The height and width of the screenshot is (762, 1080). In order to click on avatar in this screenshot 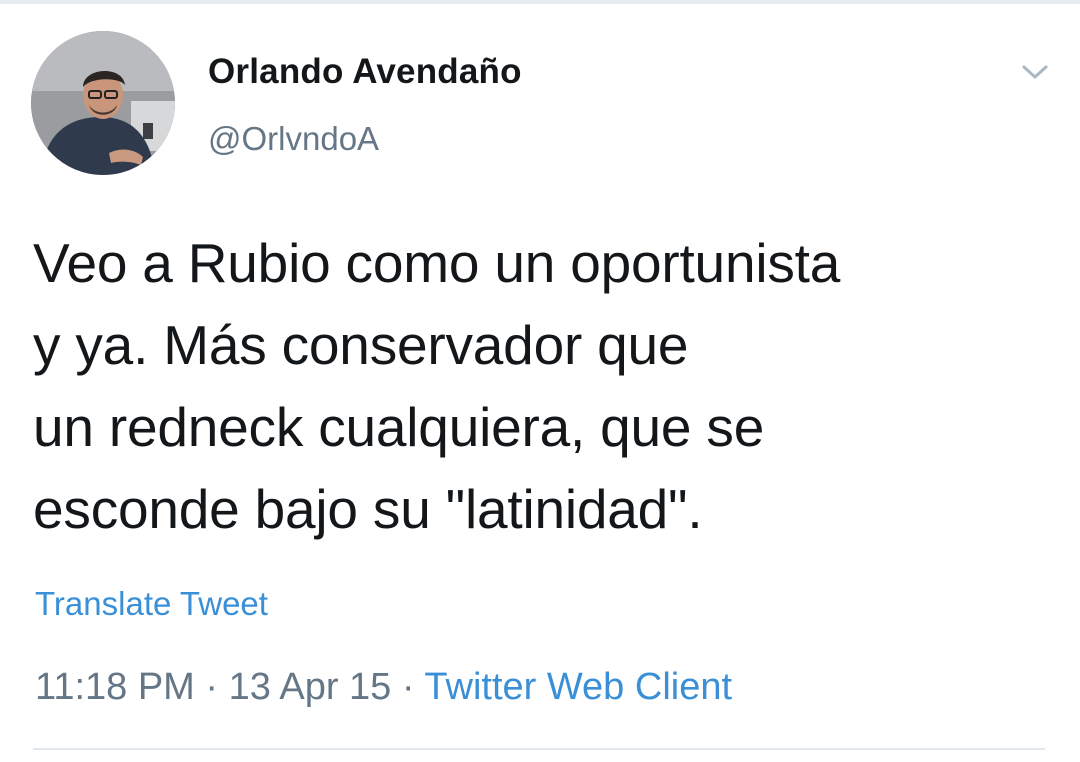, I will do `click(103, 103)`.